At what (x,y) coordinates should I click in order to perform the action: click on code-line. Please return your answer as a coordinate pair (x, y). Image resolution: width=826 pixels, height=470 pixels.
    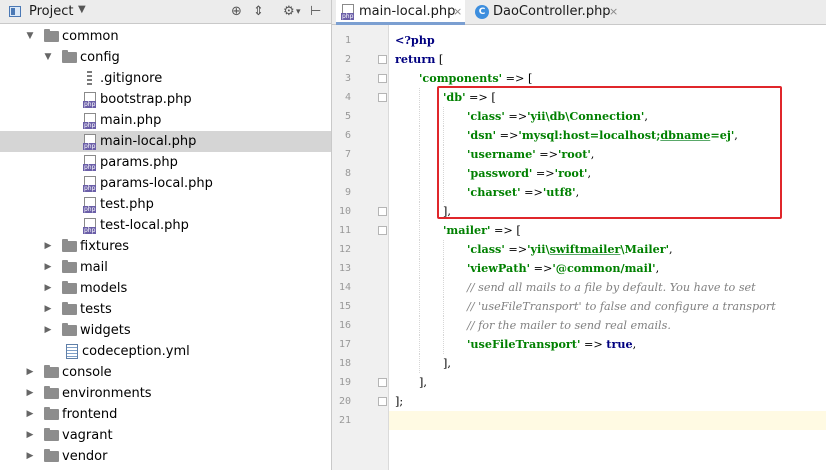
    Looking at the image, I should click on (607, 420).